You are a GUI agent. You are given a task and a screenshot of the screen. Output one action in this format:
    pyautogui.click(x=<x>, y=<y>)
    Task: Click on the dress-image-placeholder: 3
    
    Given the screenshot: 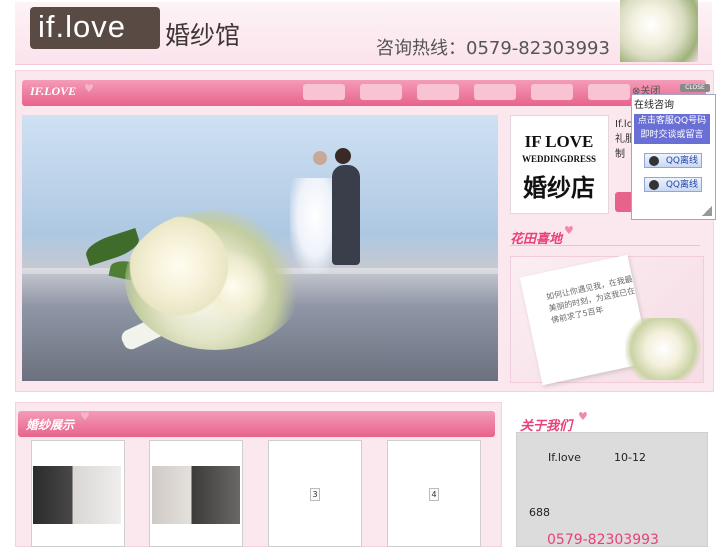 What is the action you would take?
    pyautogui.click(x=315, y=494)
    